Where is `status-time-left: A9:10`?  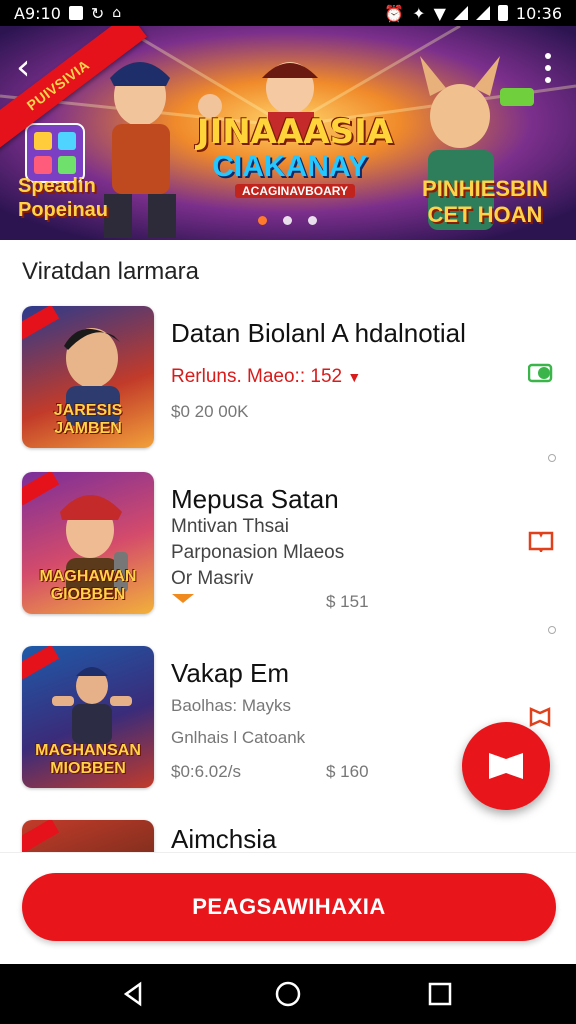
status-time-left: A9:10 is located at coordinates (37, 13).